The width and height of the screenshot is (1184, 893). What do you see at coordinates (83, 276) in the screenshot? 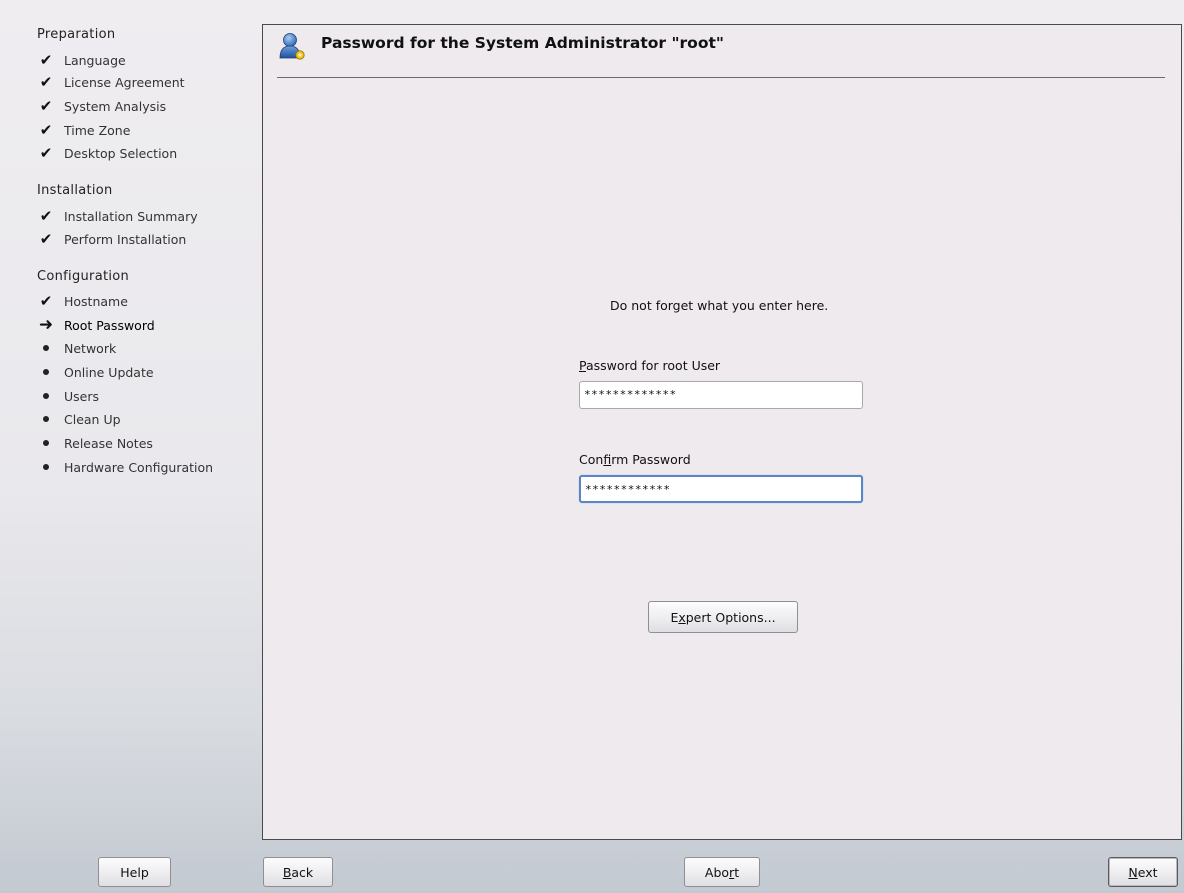
I see `section-title-configuration: Configuration` at bounding box center [83, 276].